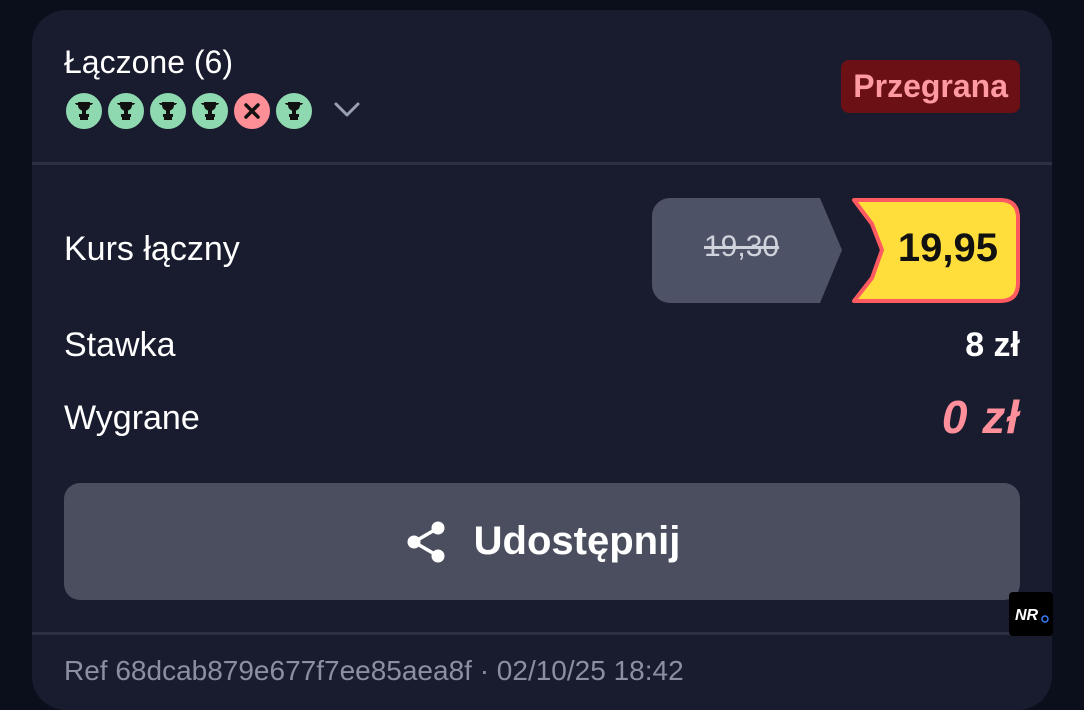 This screenshot has height=710, width=1084. What do you see at coordinates (947, 248) in the screenshot?
I see `boosted-odds-value: 19,95` at bounding box center [947, 248].